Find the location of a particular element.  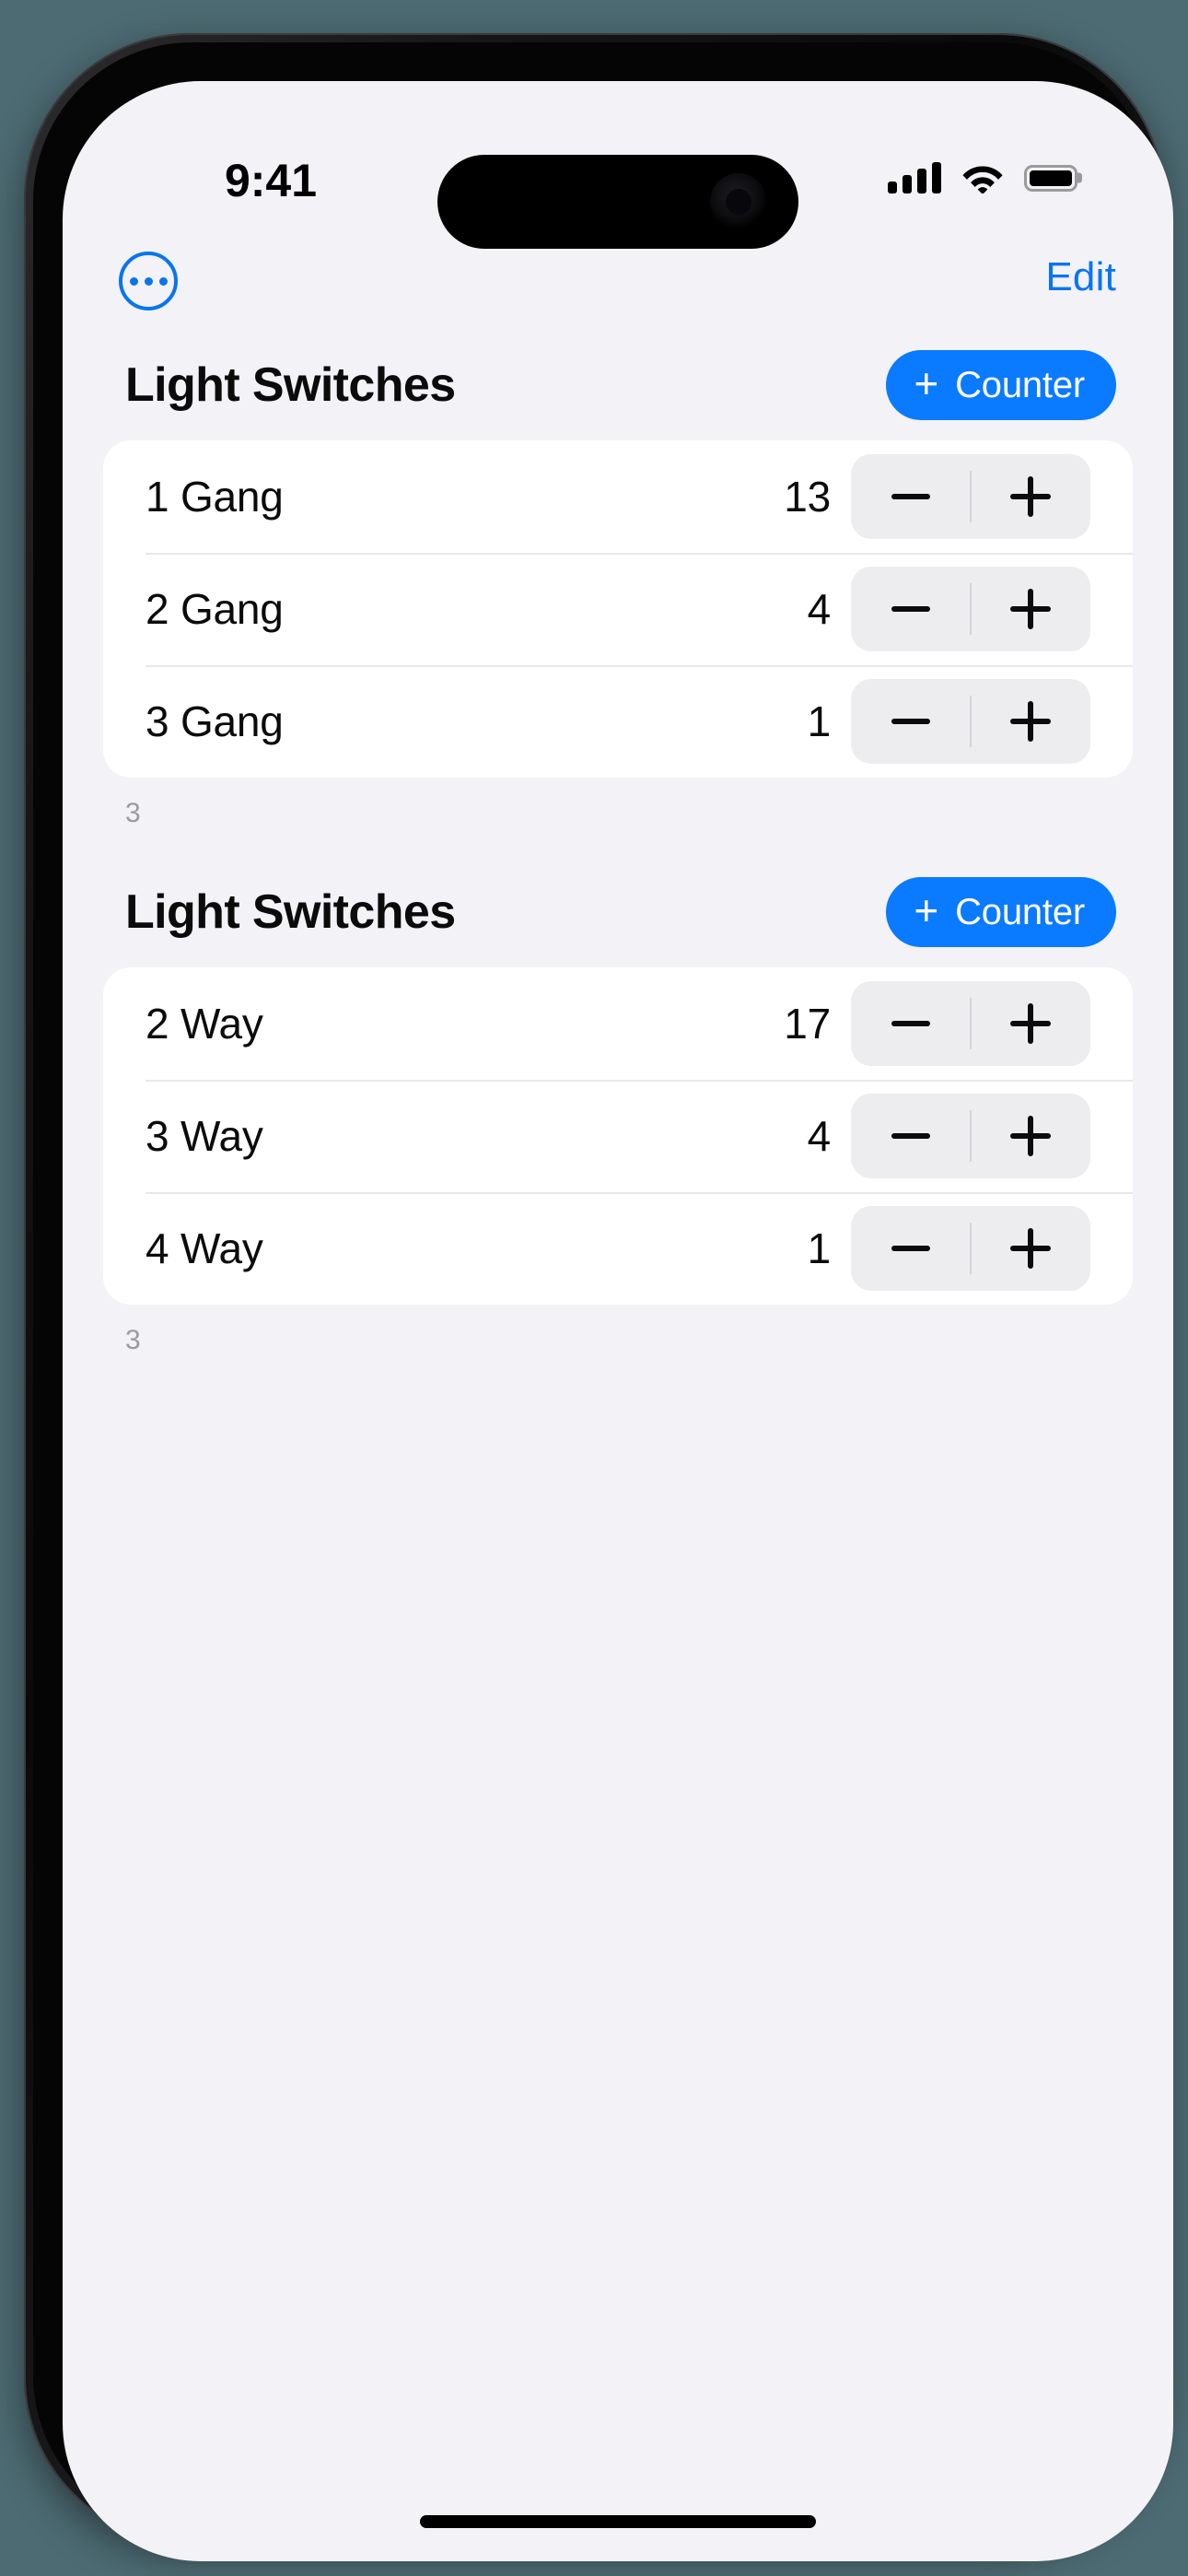

battery-fill is located at coordinates (1051, 178).